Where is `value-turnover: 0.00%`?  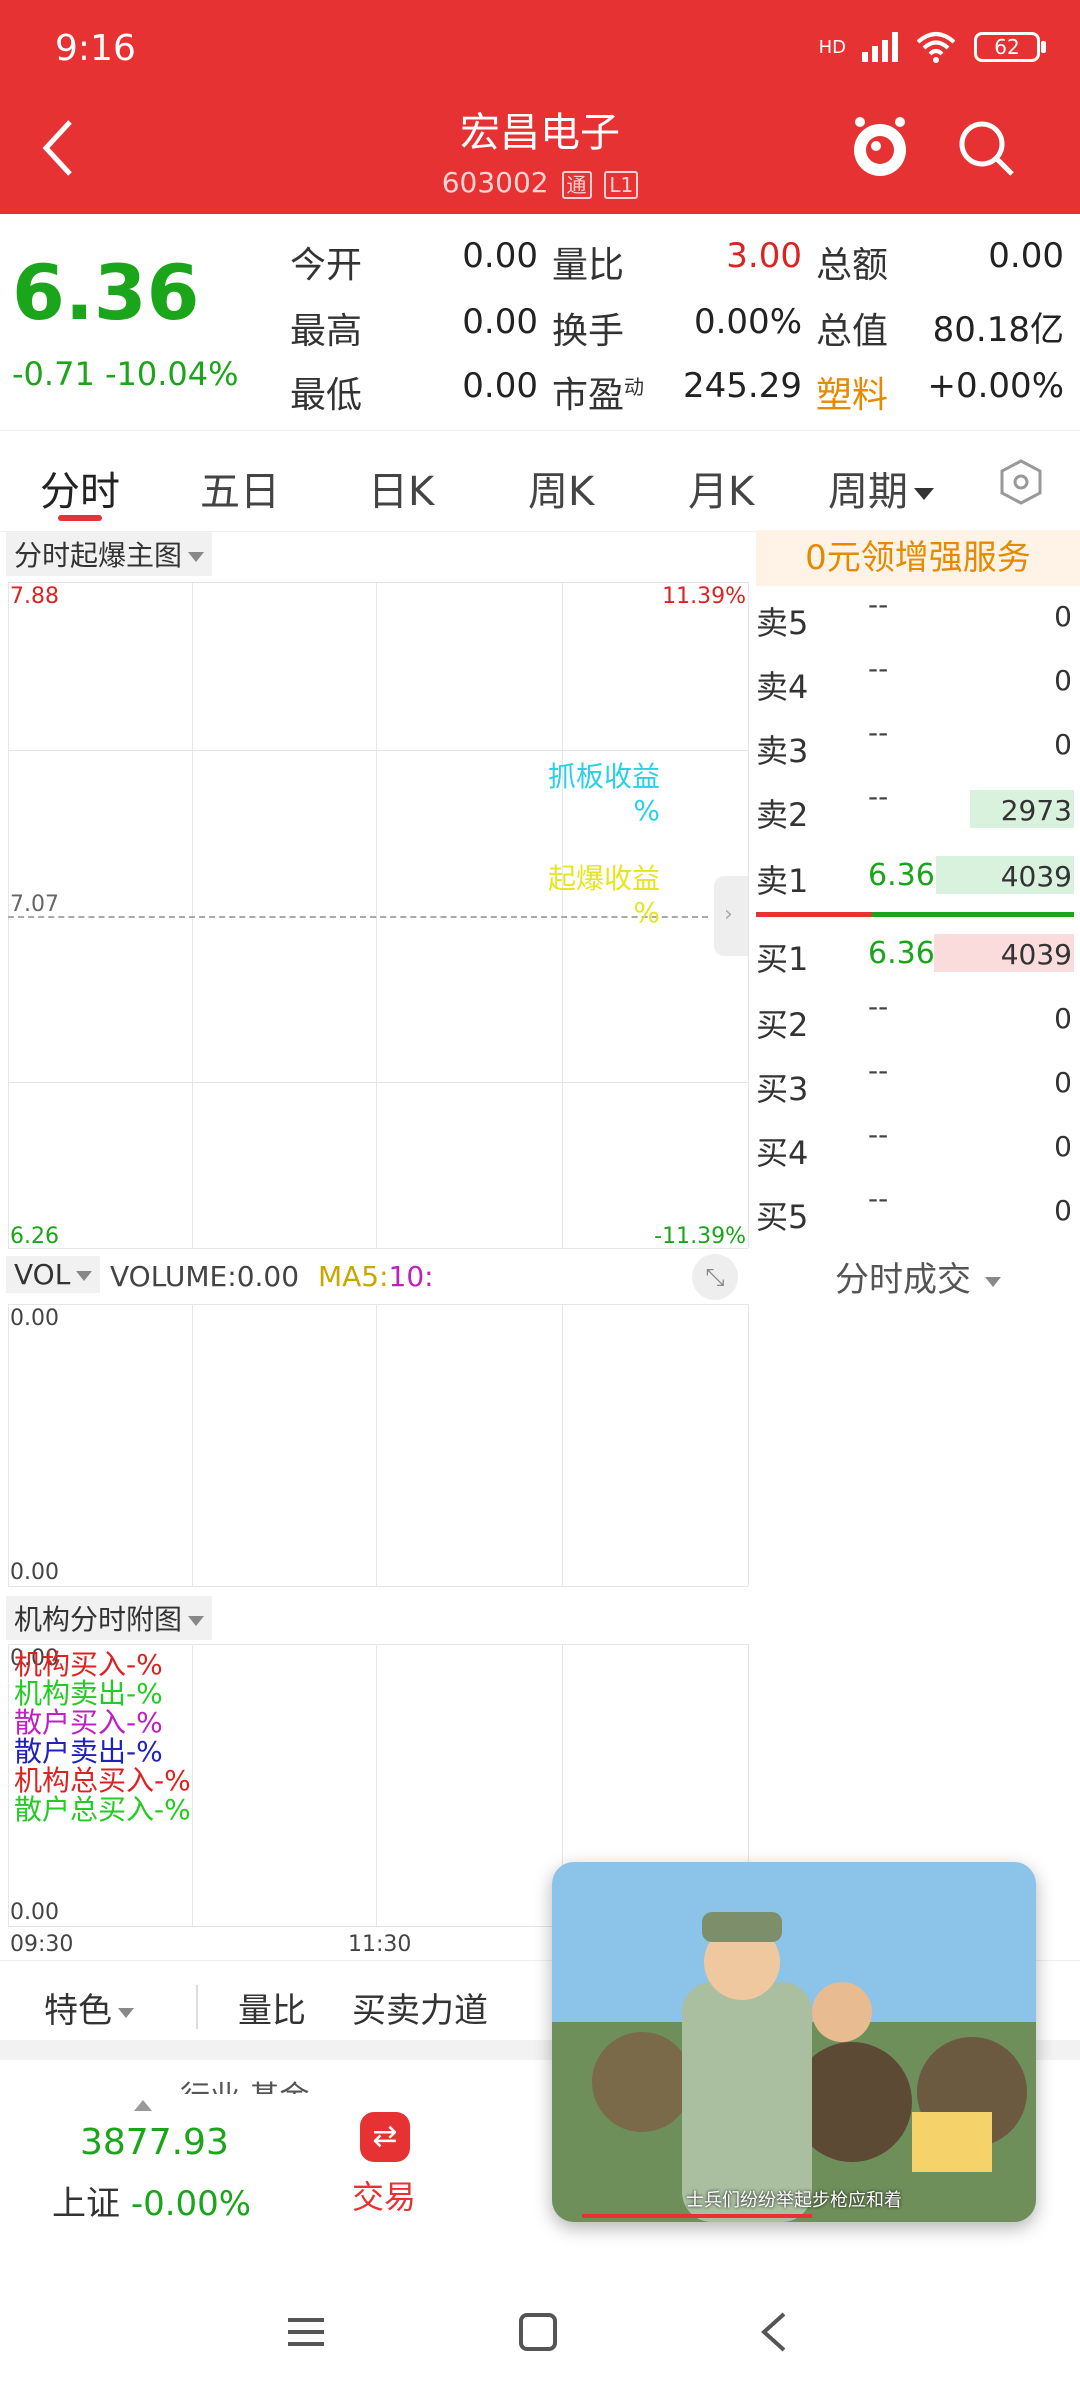 value-turnover: 0.00% is located at coordinates (747, 322).